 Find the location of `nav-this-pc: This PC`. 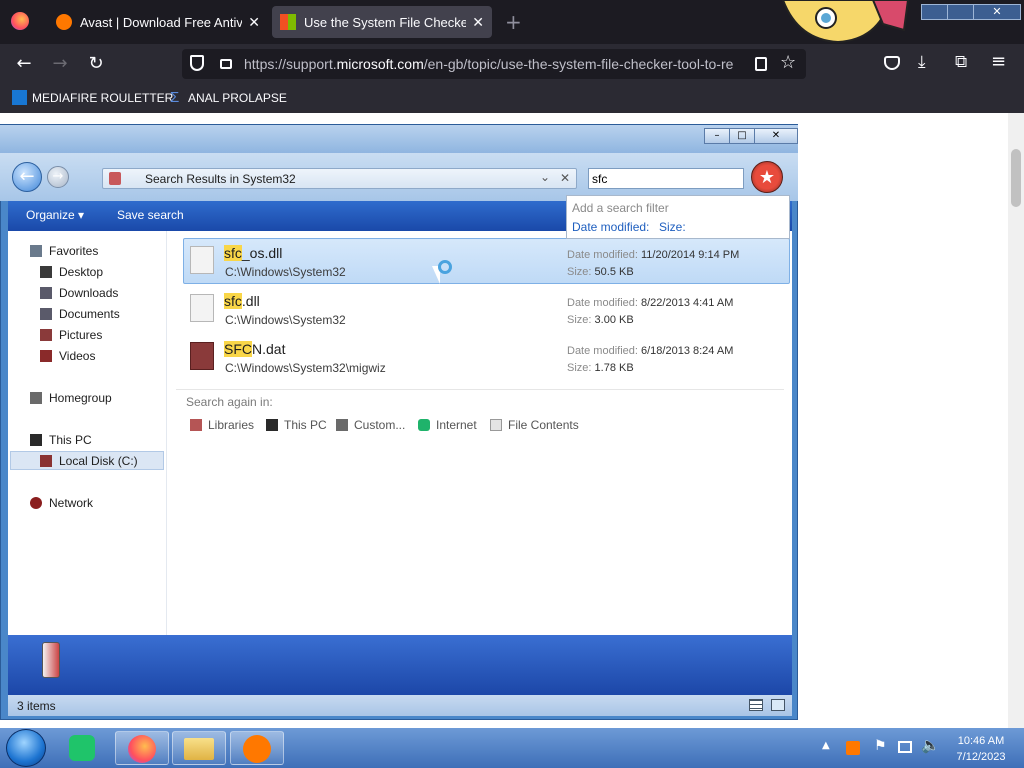

nav-this-pc: This PC is located at coordinates (61, 440).